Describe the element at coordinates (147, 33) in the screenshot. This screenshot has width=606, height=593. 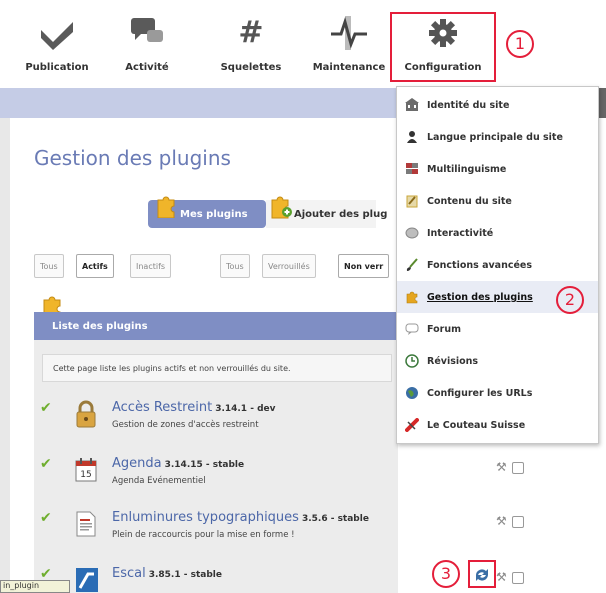
I see `chat-bubbles-icon` at that location.